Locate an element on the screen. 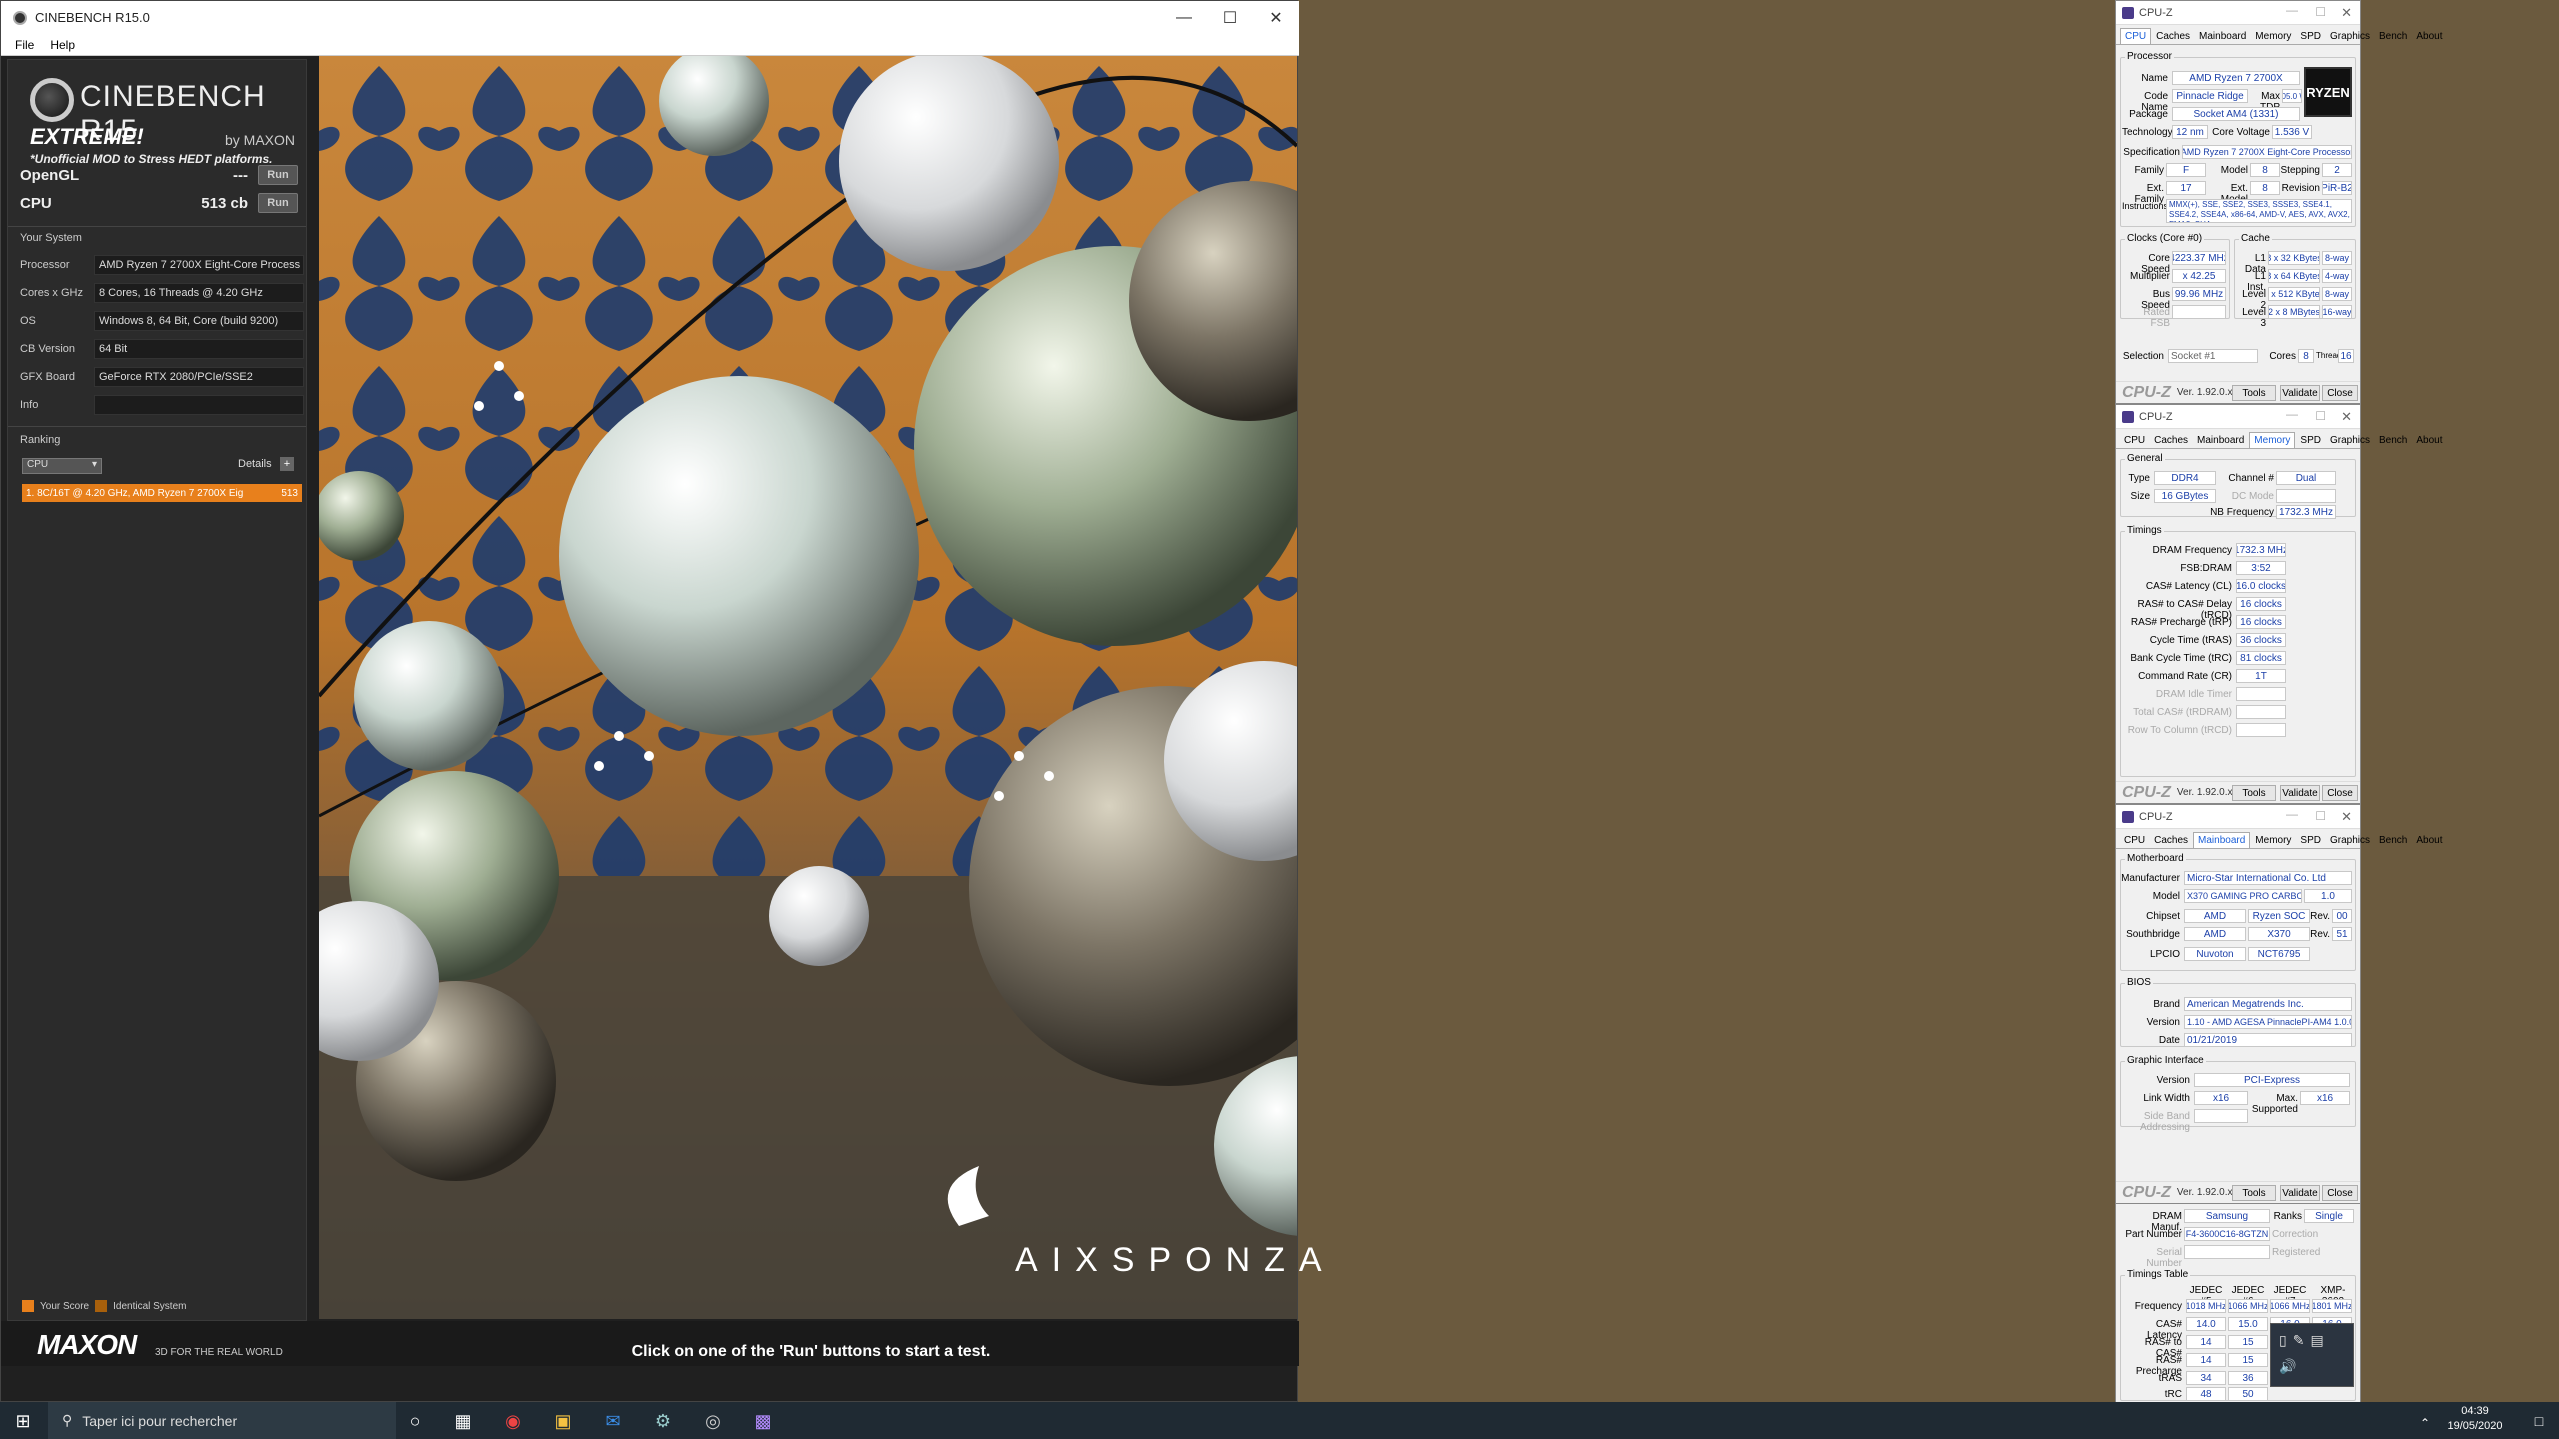  close-button: ✕ is located at coordinates (1276, 17).